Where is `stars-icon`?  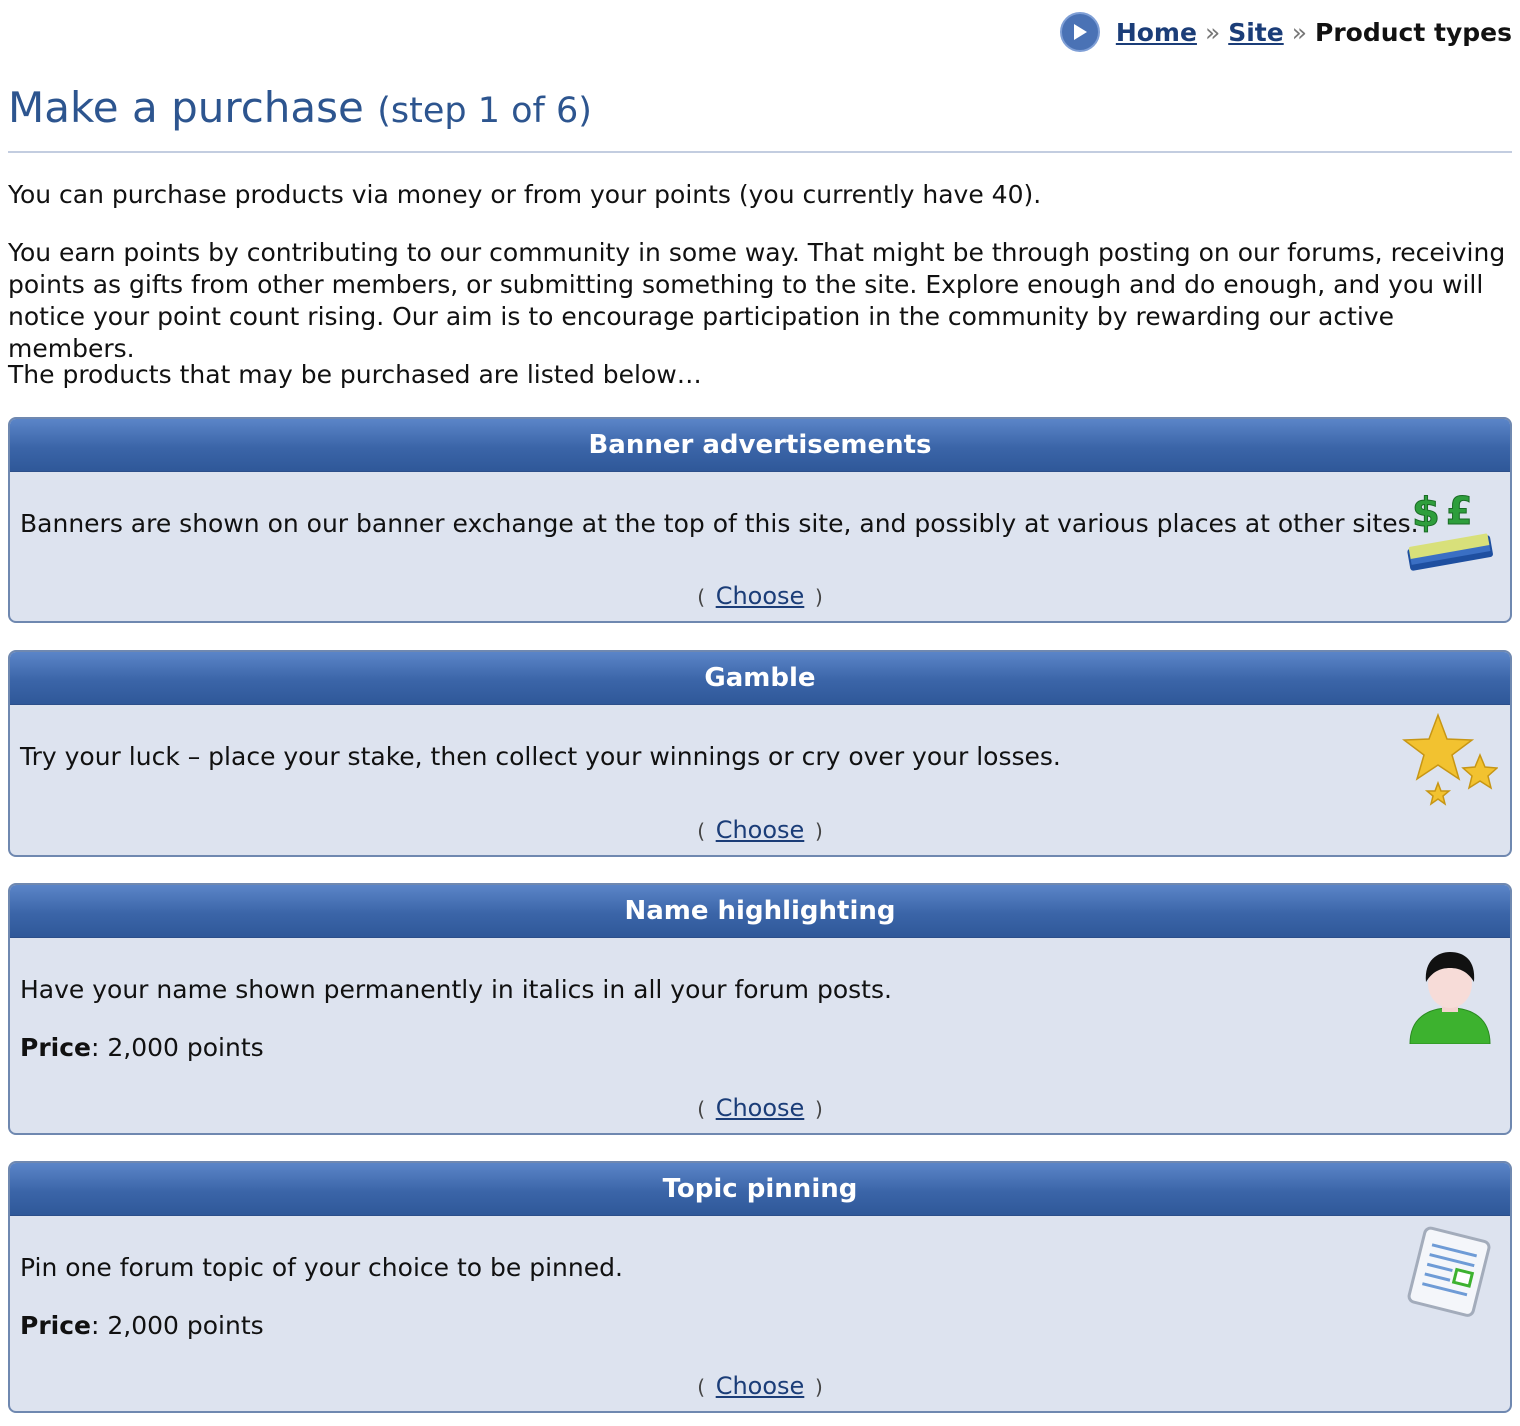 stars-icon is located at coordinates (1450, 760).